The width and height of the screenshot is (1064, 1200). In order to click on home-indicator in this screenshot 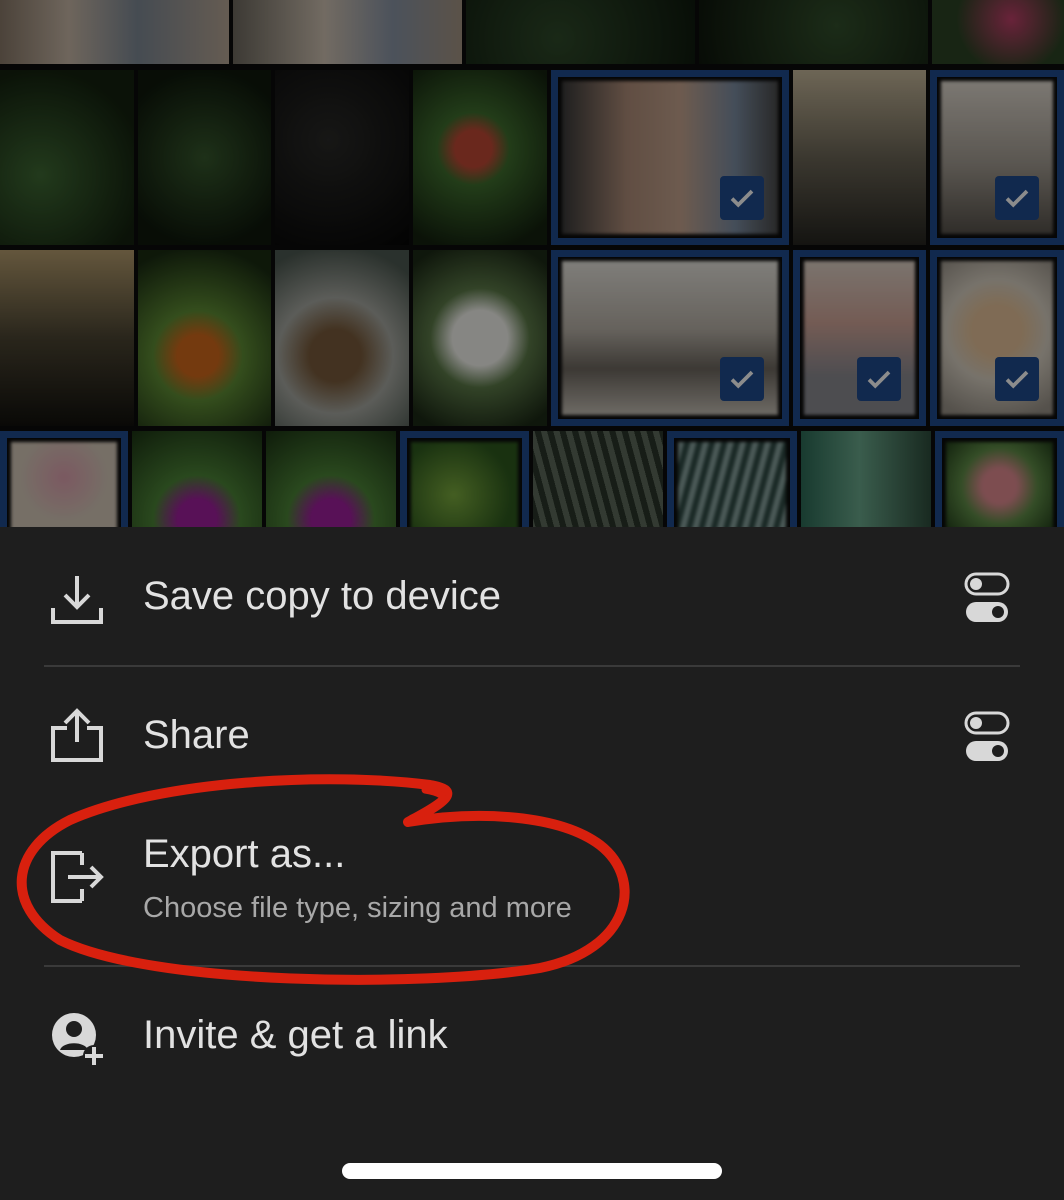, I will do `click(532, 1171)`.